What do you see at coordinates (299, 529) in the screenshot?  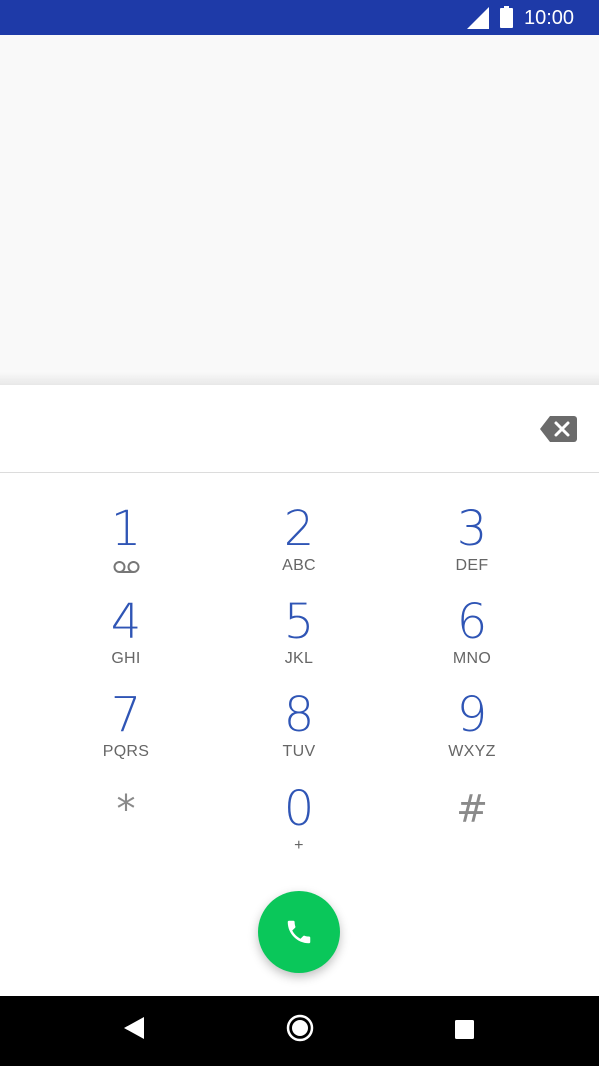 I see `key-digit: 2` at bounding box center [299, 529].